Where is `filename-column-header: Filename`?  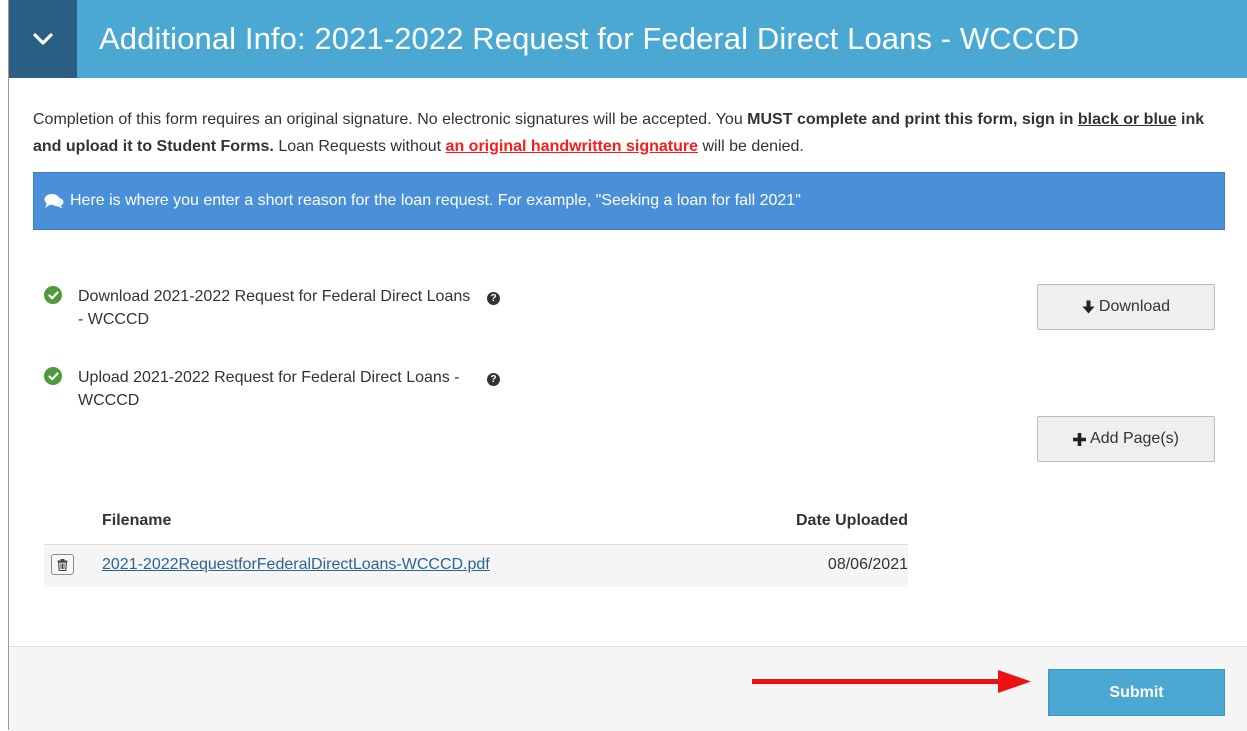 filename-column-header: Filename is located at coordinates (137, 520).